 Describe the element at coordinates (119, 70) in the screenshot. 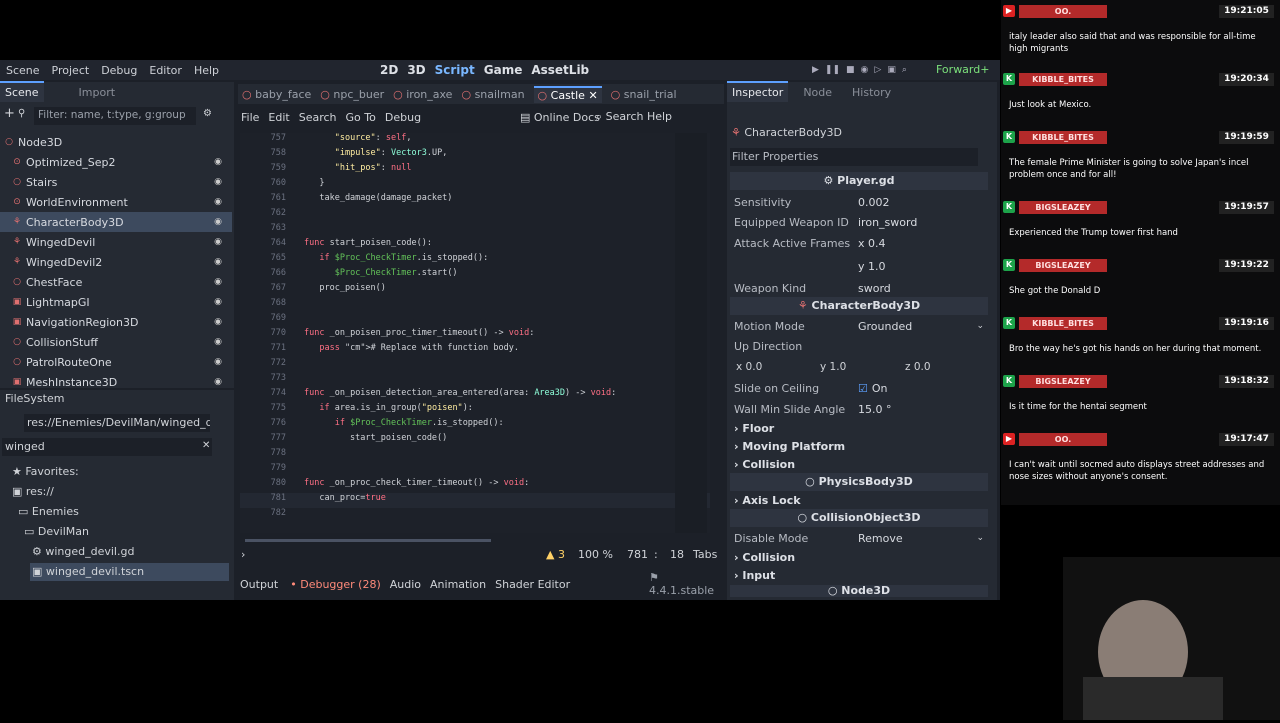

I see `menu-debug: Debug` at that location.